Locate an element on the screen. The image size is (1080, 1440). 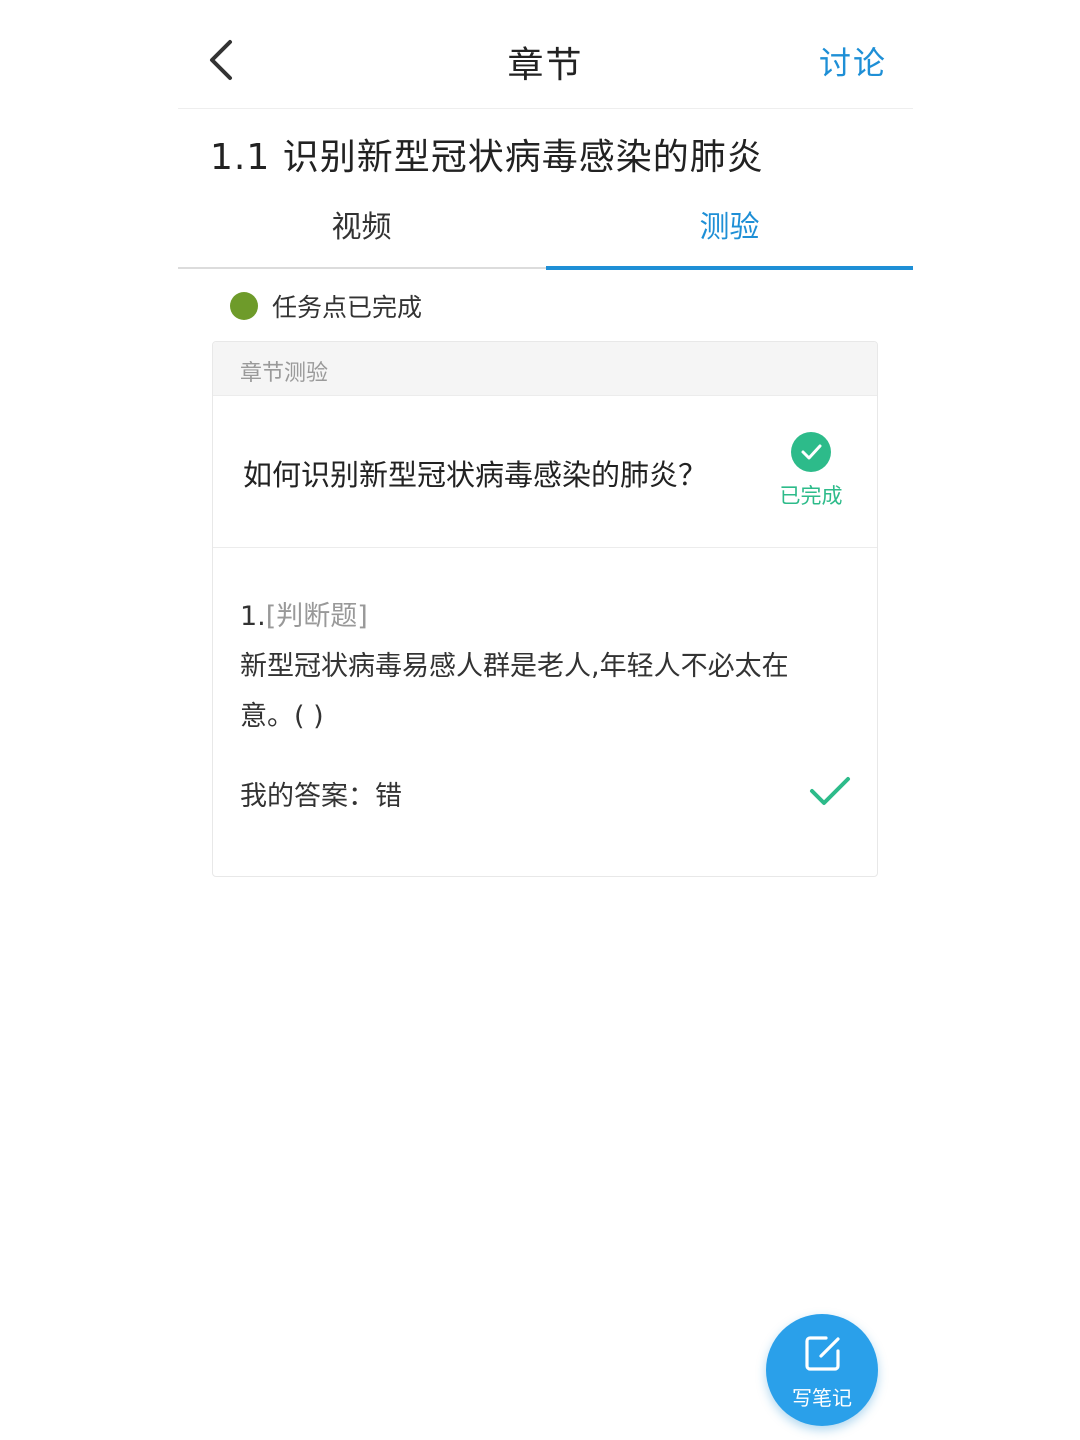
done-badge: 已完成 is located at coordinates (811, 471).